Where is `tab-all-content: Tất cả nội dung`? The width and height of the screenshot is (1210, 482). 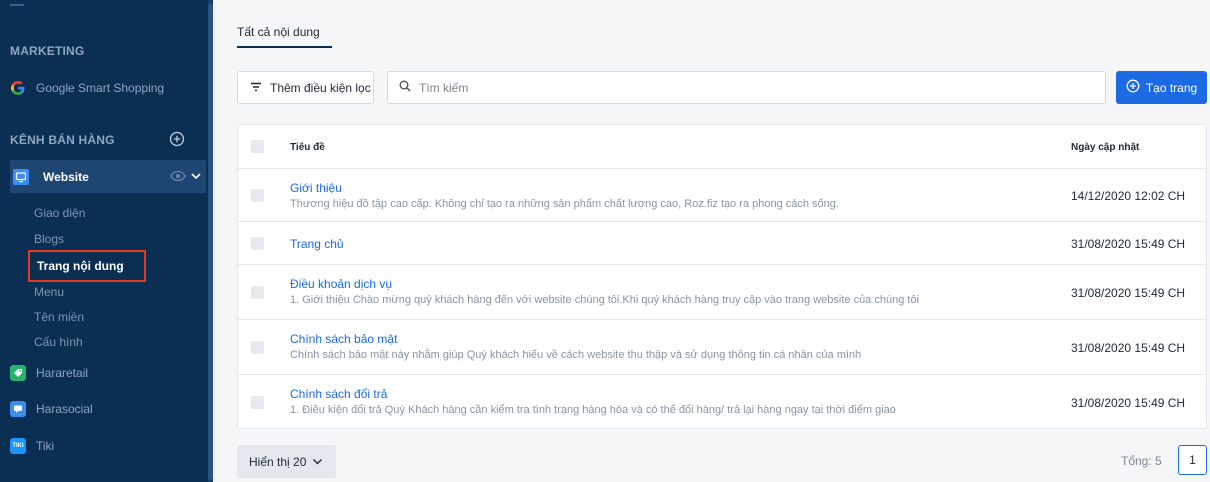 tab-all-content: Tất cả nội dung is located at coordinates (278, 32).